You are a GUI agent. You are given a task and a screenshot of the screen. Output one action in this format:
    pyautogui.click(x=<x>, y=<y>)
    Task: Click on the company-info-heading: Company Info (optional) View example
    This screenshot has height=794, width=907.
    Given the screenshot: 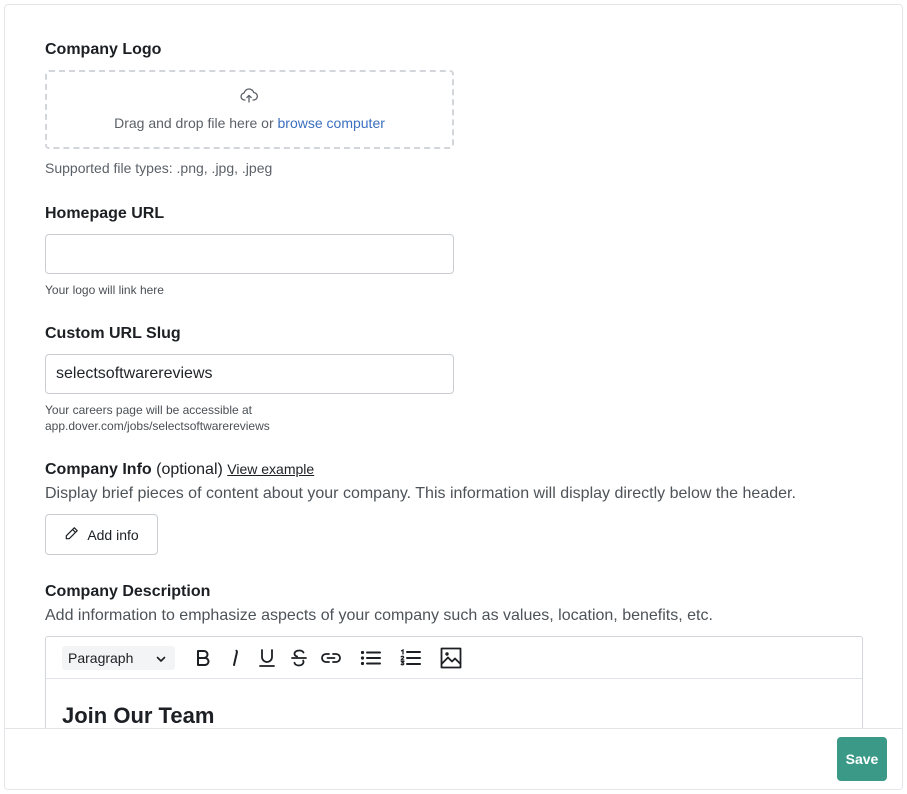 What is the action you would take?
    pyautogui.click(x=179, y=470)
    